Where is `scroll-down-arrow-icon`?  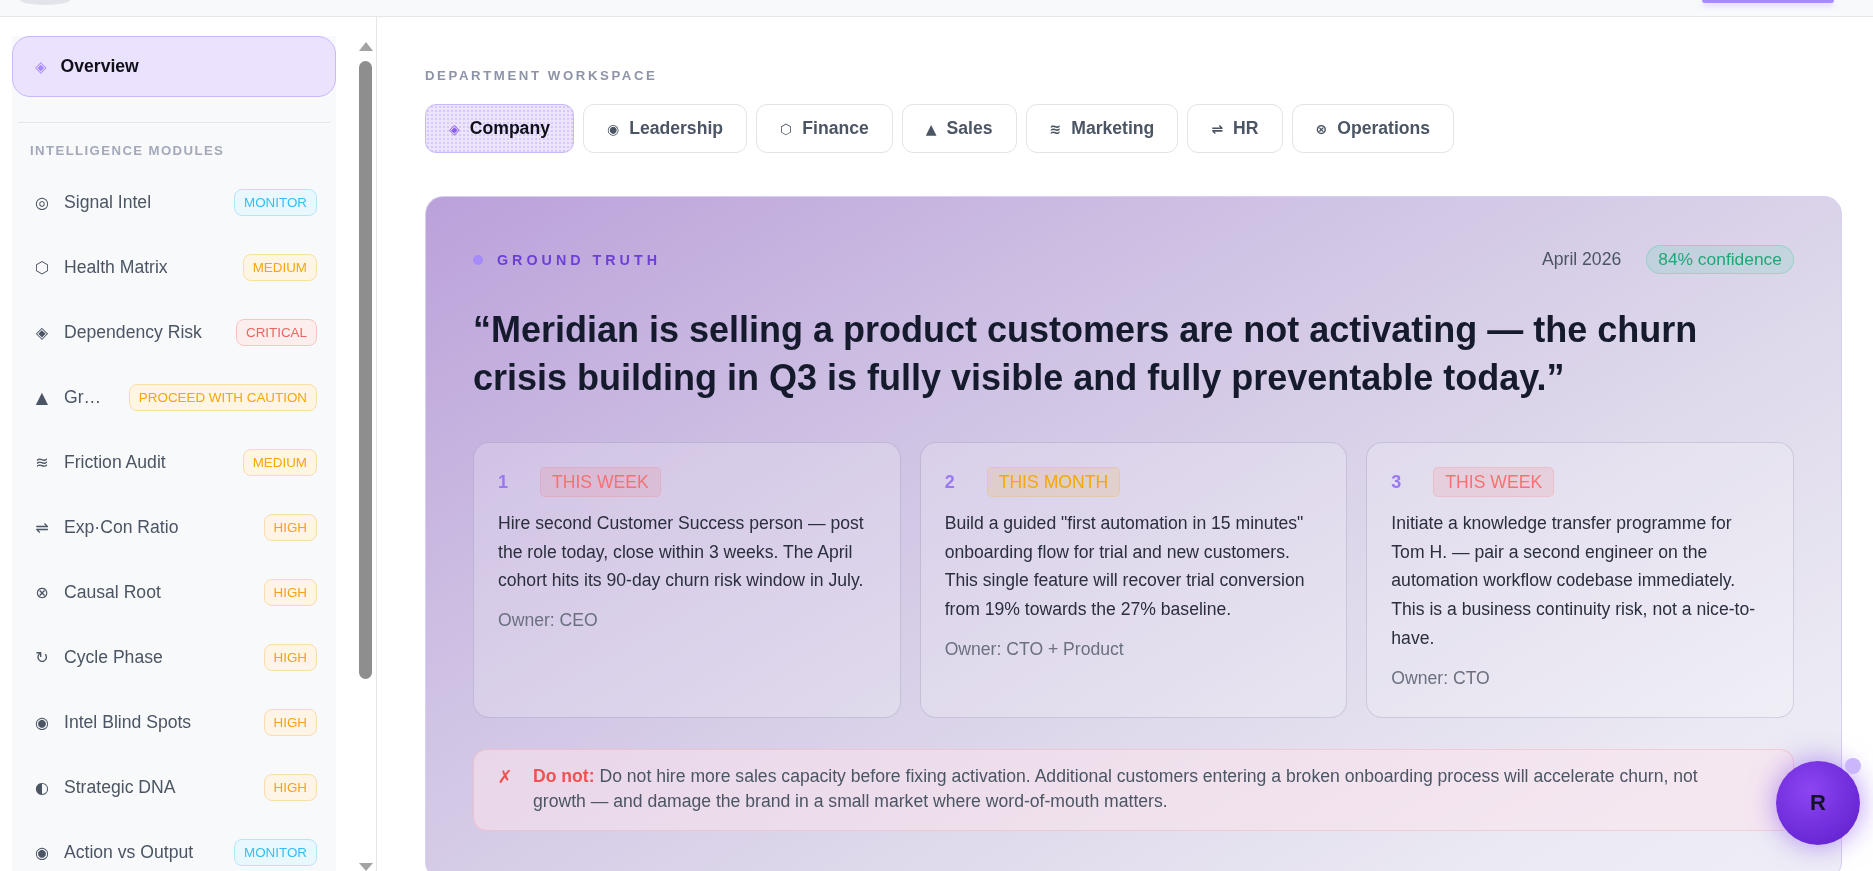 scroll-down-arrow-icon is located at coordinates (365, 867).